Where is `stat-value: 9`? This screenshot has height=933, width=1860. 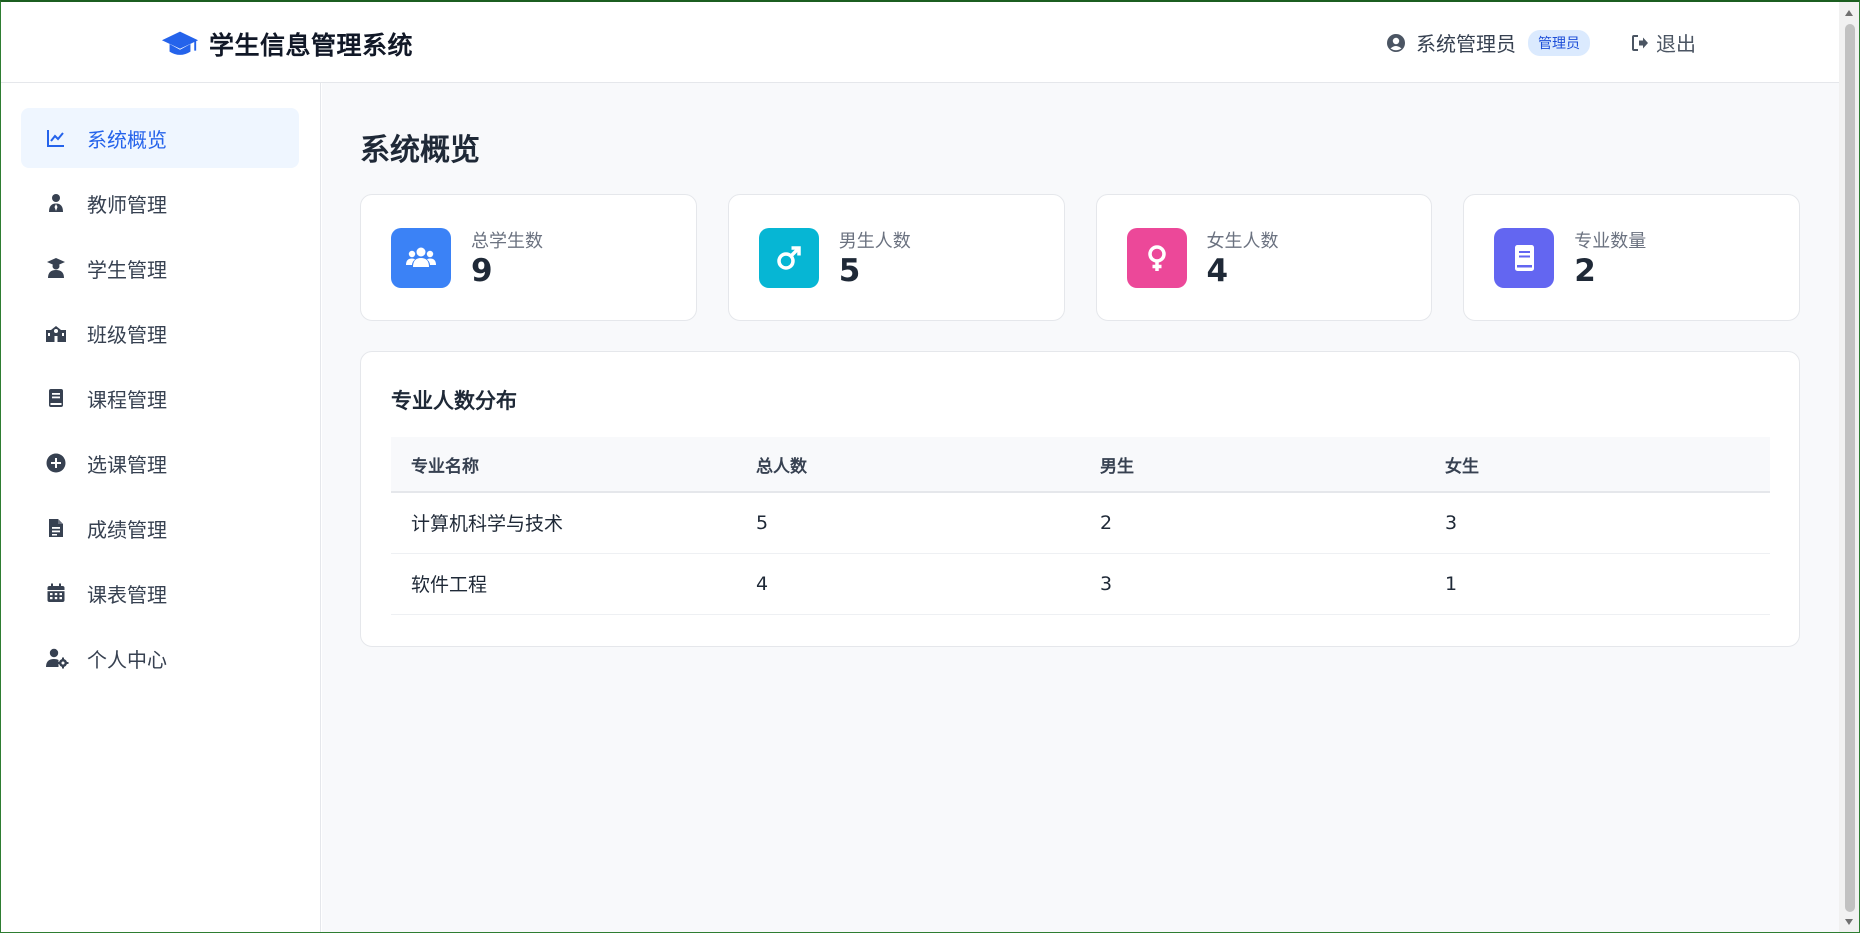 stat-value: 9 is located at coordinates (482, 271).